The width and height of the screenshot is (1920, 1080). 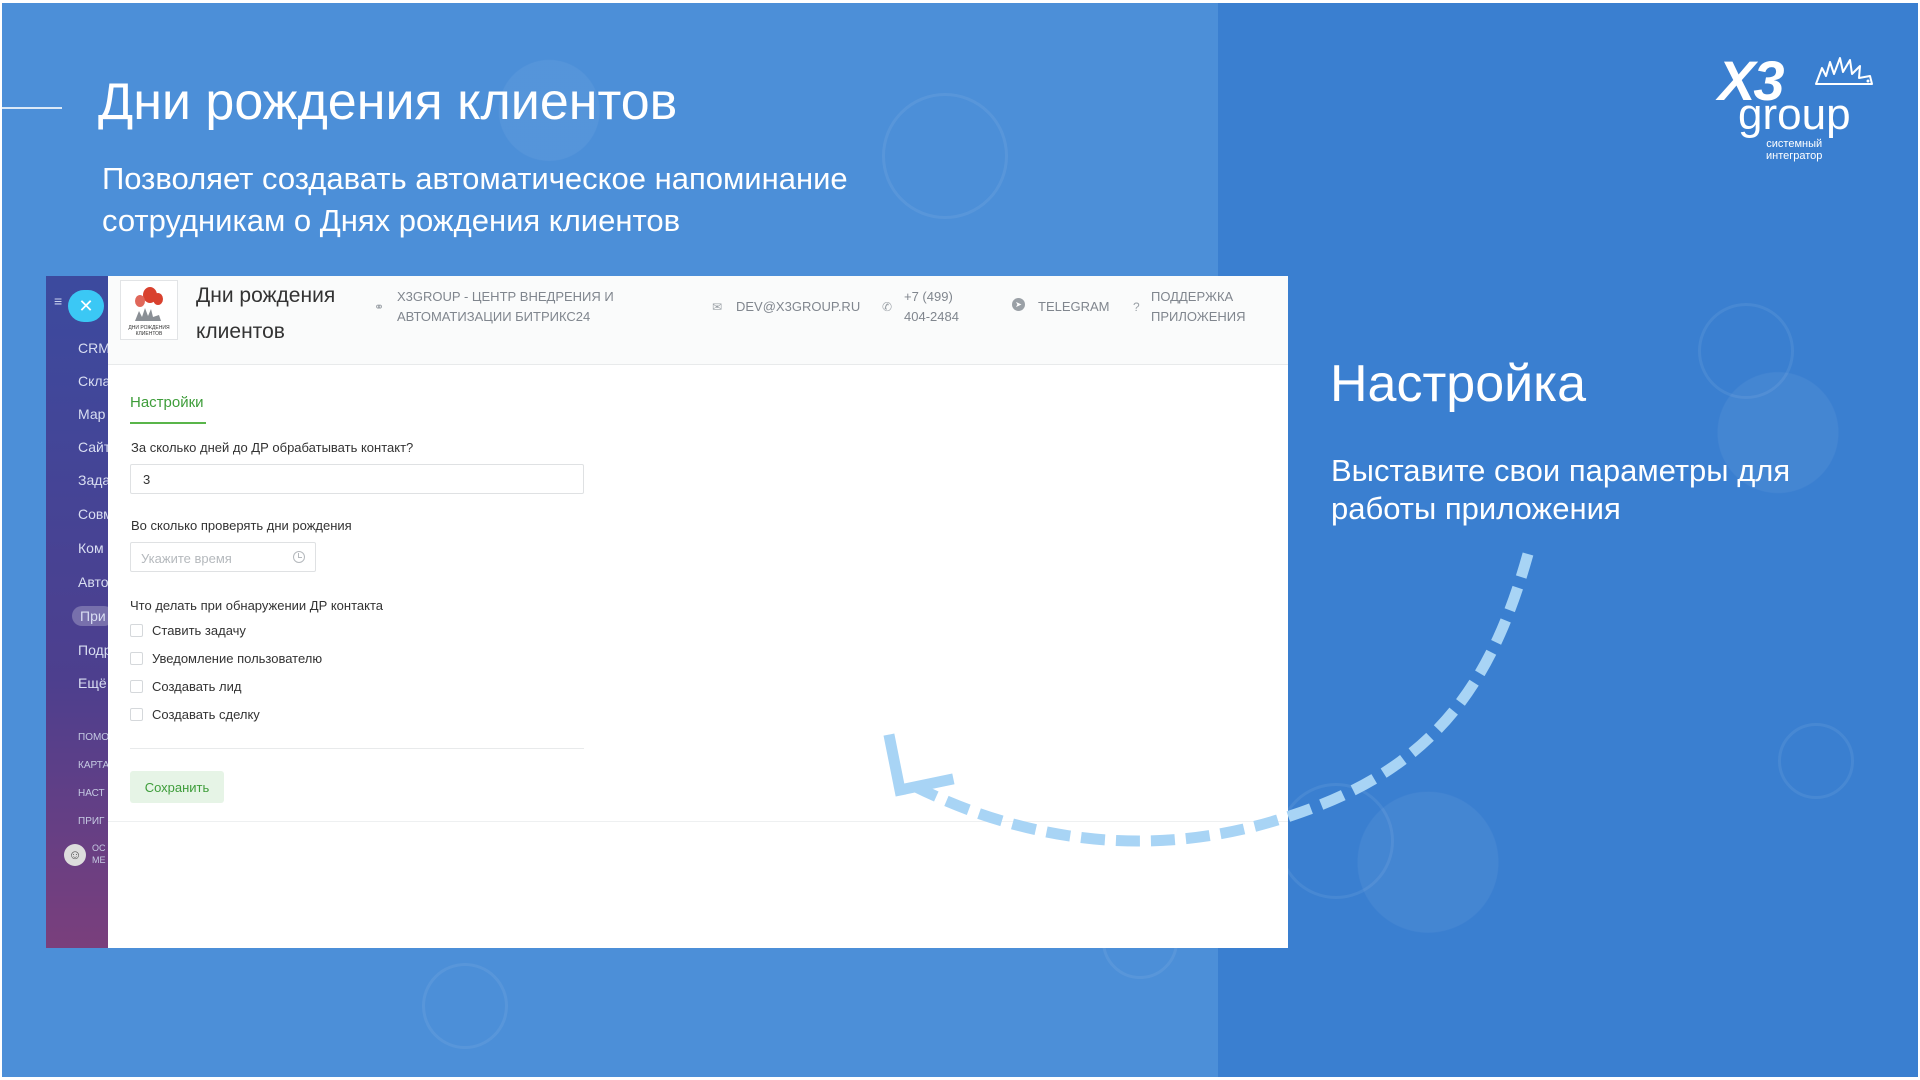 What do you see at coordinates (147, 479) in the screenshot?
I see `days-value: 3` at bounding box center [147, 479].